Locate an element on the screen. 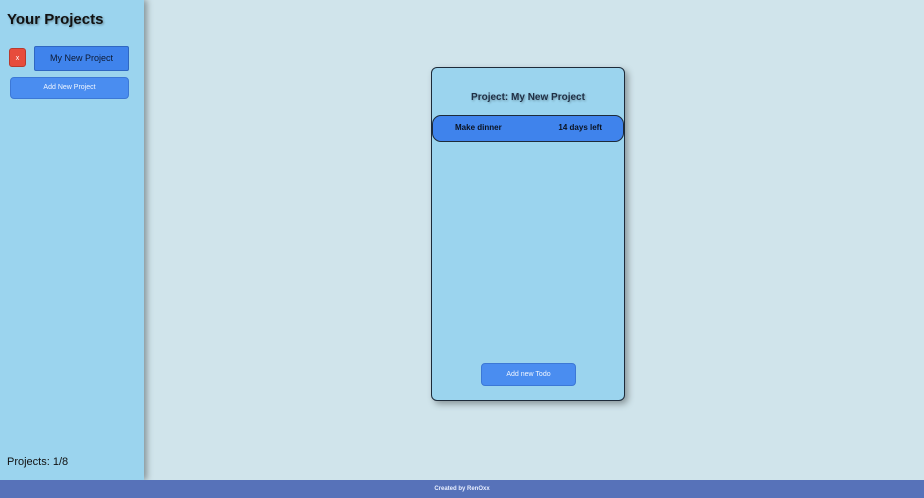  projects-count: Projects: 1/8 is located at coordinates (38, 462).